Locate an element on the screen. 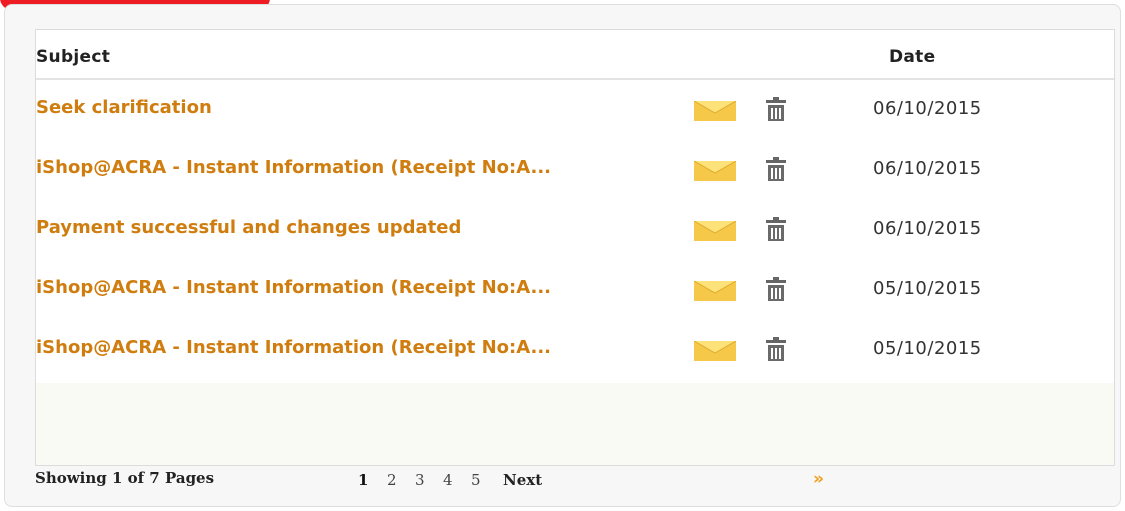 This screenshot has height=511, width=1125. message-subject-link: Payment successful and changes updated is located at coordinates (361, 227).